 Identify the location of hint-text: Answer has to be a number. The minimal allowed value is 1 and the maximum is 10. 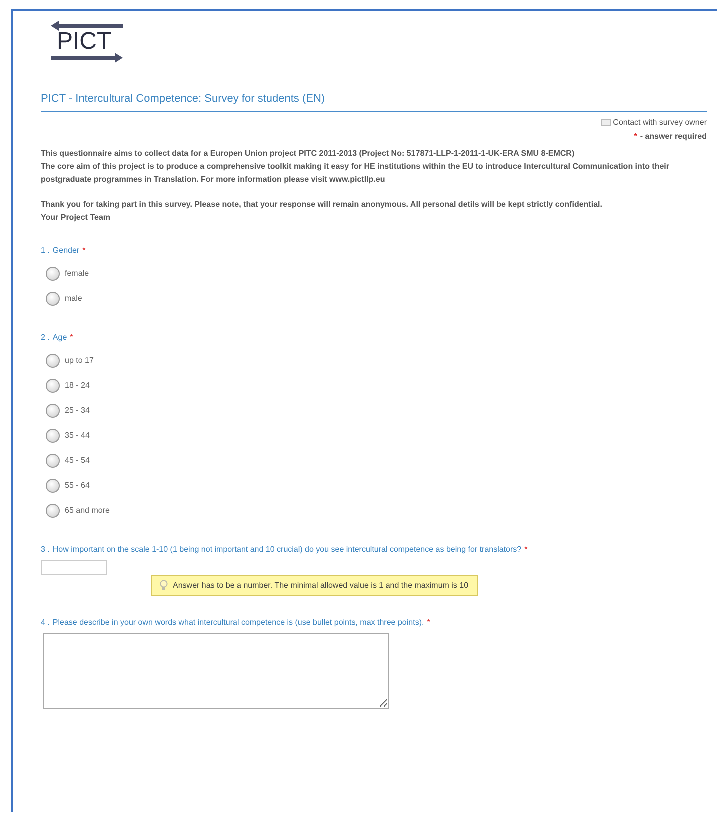
(321, 585).